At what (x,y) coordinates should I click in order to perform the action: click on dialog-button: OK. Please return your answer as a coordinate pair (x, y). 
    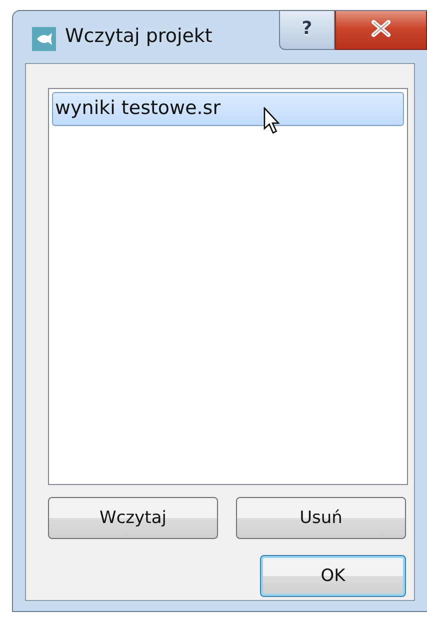
    Looking at the image, I should click on (333, 576).